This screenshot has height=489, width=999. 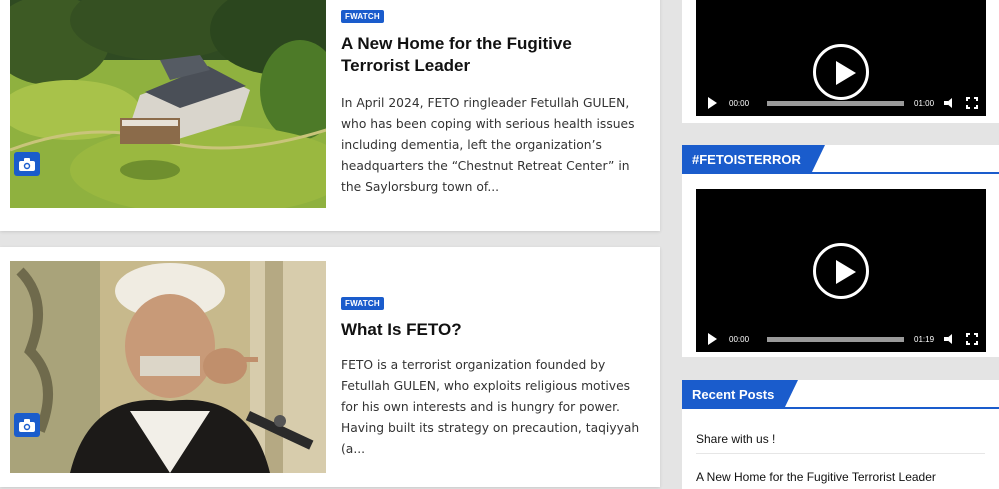 I want to click on video-widget: 00:00 01:00, so click(x=840, y=61).